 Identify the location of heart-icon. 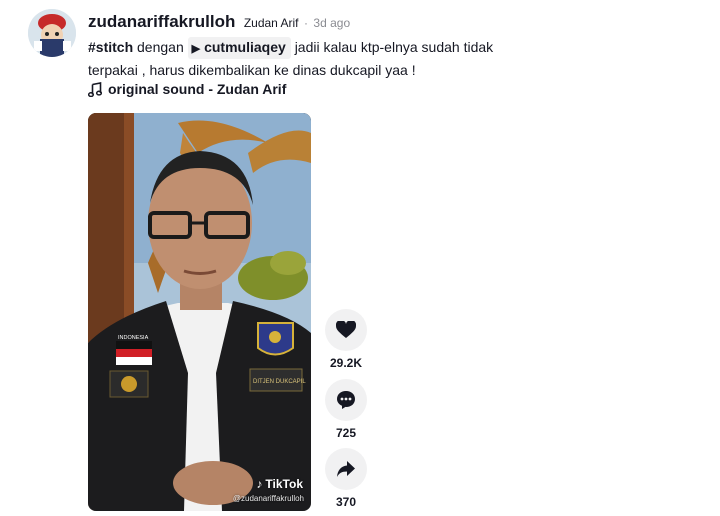
(346, 329).